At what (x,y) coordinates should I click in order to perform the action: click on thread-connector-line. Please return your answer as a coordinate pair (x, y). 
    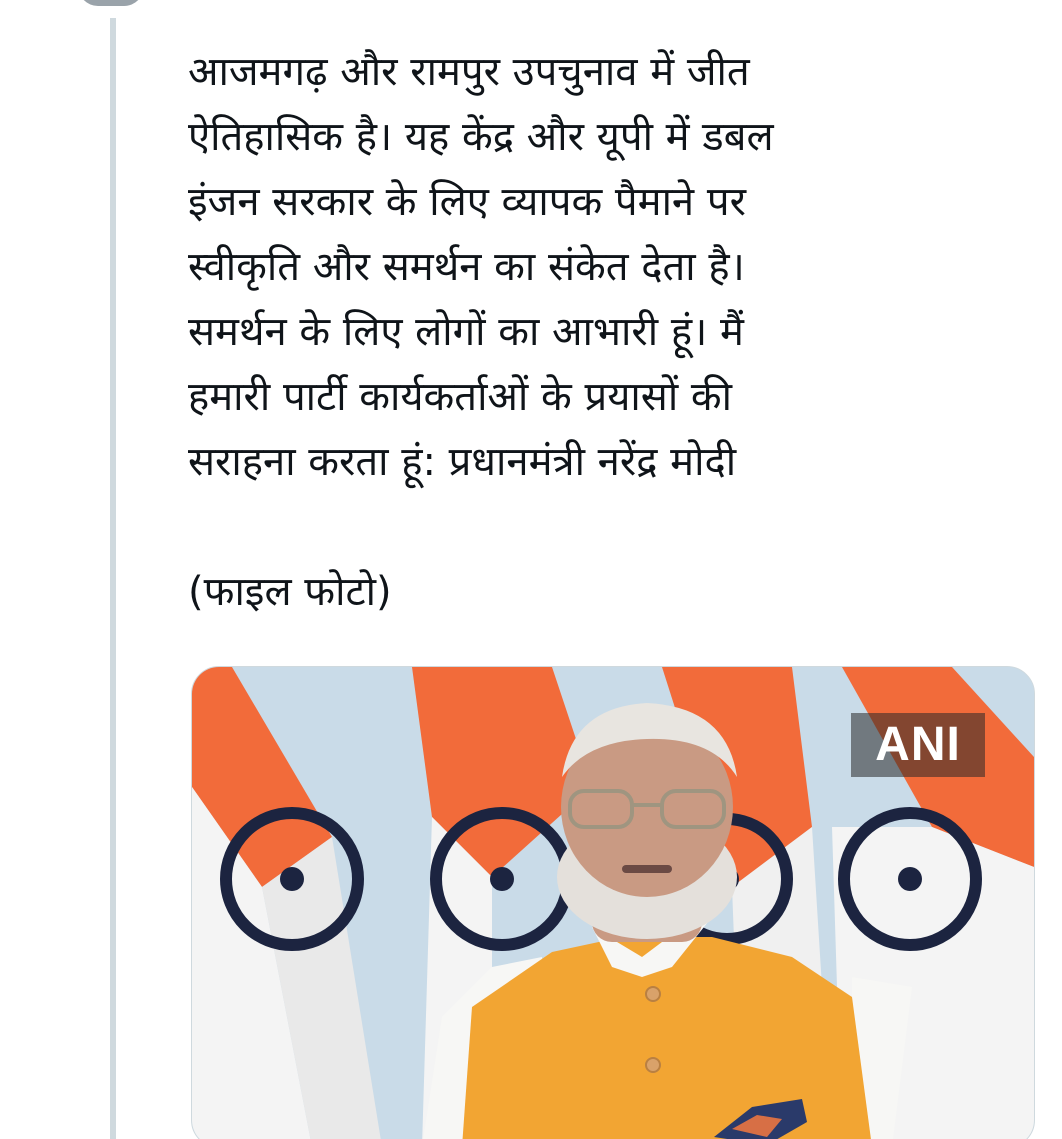
    Looking at the image, I should click on (113, 578).